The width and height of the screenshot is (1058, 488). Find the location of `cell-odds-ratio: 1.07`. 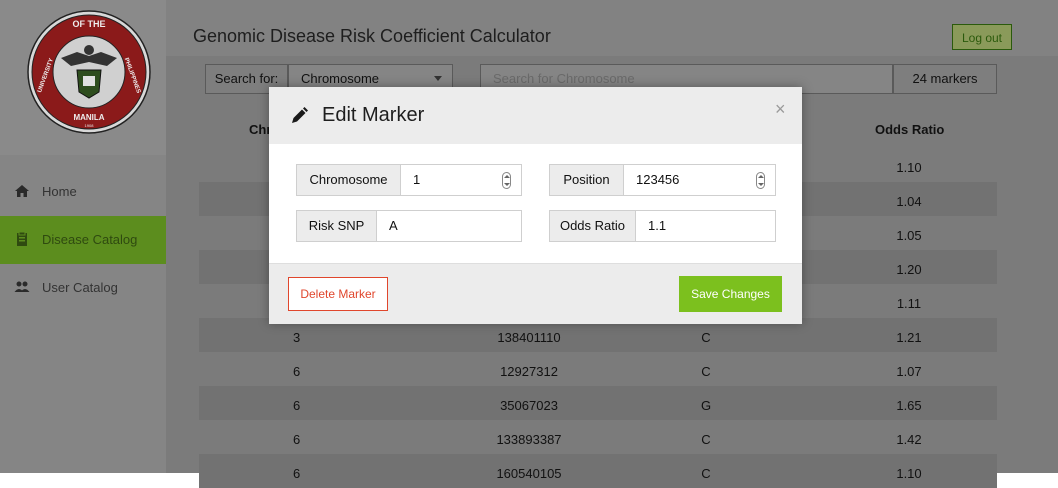

cell-odds-ratio: 1.07 is located at coordinates (909, 371).